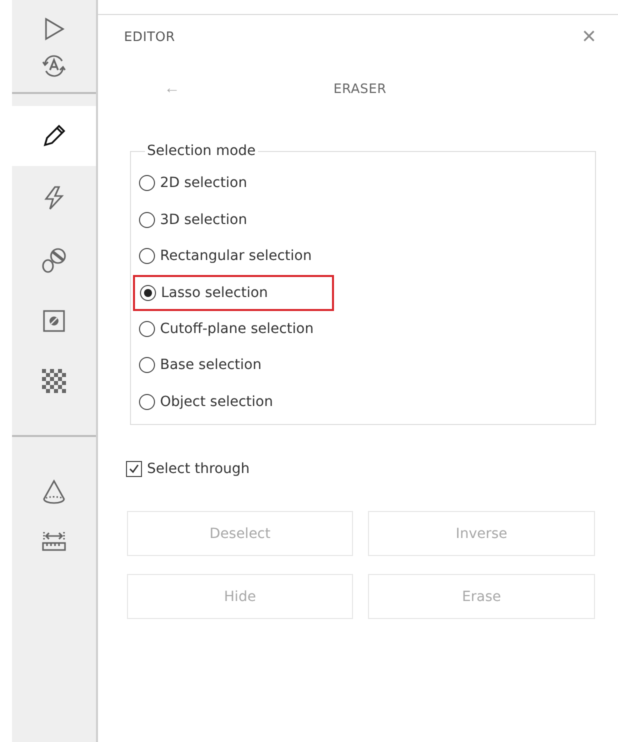 The image size is (618, 742). What do you see at coordinates (367, 328) in the screenshot?
I see `radio-option: Cutoff-plane selection` at bounding box center [367, 328].